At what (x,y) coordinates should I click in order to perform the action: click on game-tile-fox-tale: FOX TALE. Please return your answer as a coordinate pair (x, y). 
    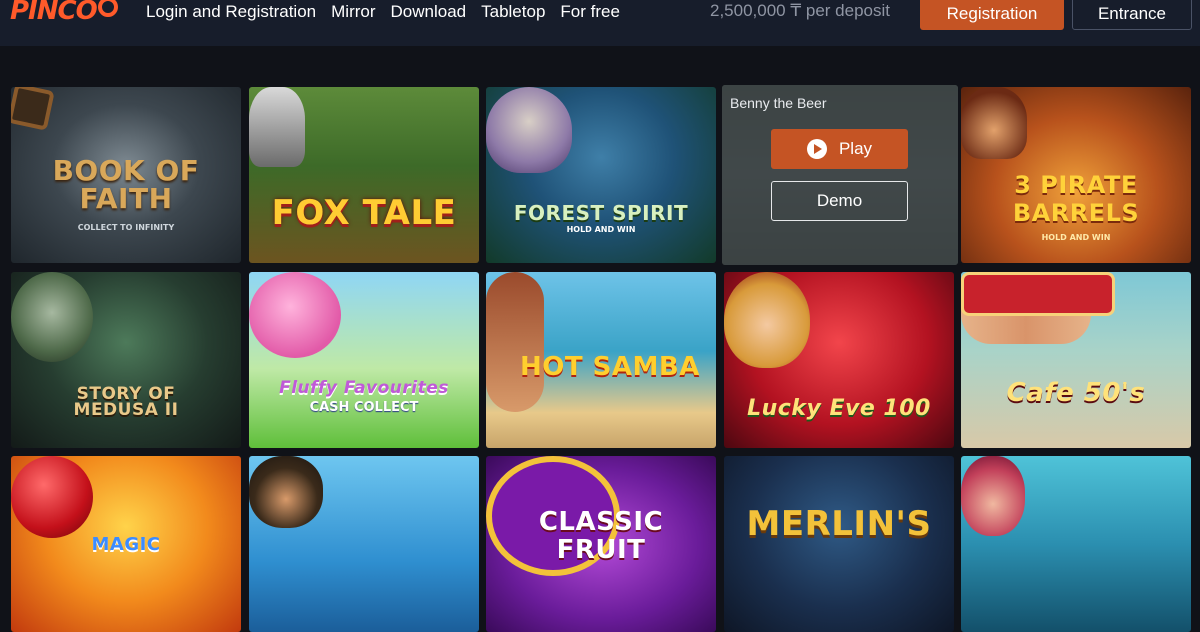
    Looking at the image, I should click on (364, 175).